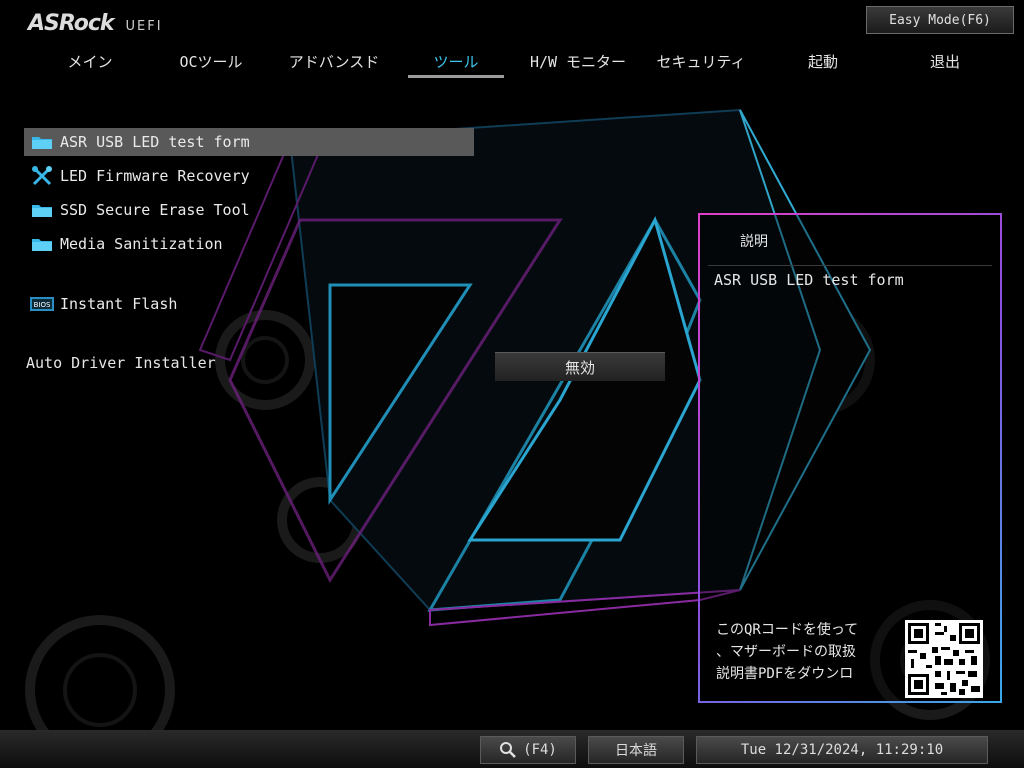 This screenshot has height=768, width=1024. I want to click on search-icon, so click(508, 750).